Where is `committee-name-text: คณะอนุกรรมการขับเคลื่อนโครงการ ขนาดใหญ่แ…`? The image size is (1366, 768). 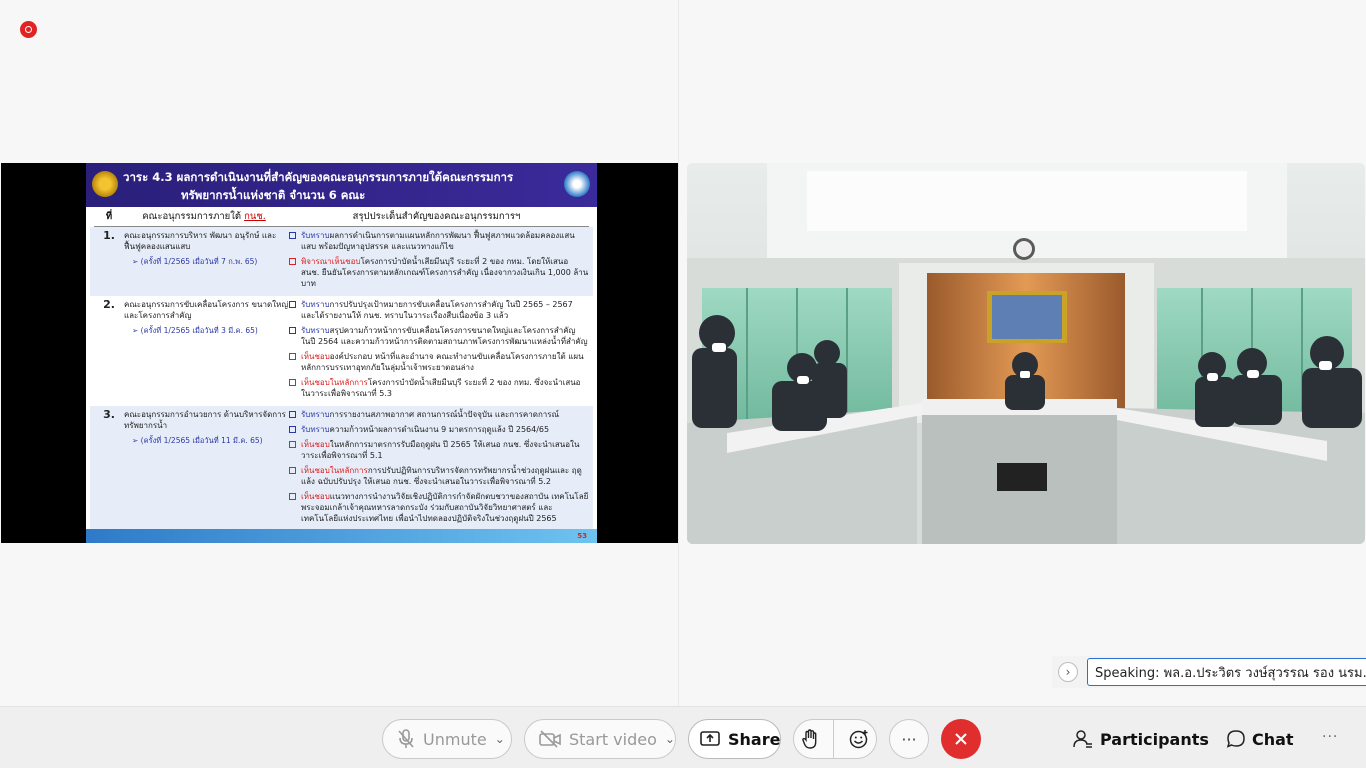 committee-name-text: คณะอนุกรรมการขับเคลื่อนโครงการ ขนาดใหญ่แ… is located at coordinates (206, 310).